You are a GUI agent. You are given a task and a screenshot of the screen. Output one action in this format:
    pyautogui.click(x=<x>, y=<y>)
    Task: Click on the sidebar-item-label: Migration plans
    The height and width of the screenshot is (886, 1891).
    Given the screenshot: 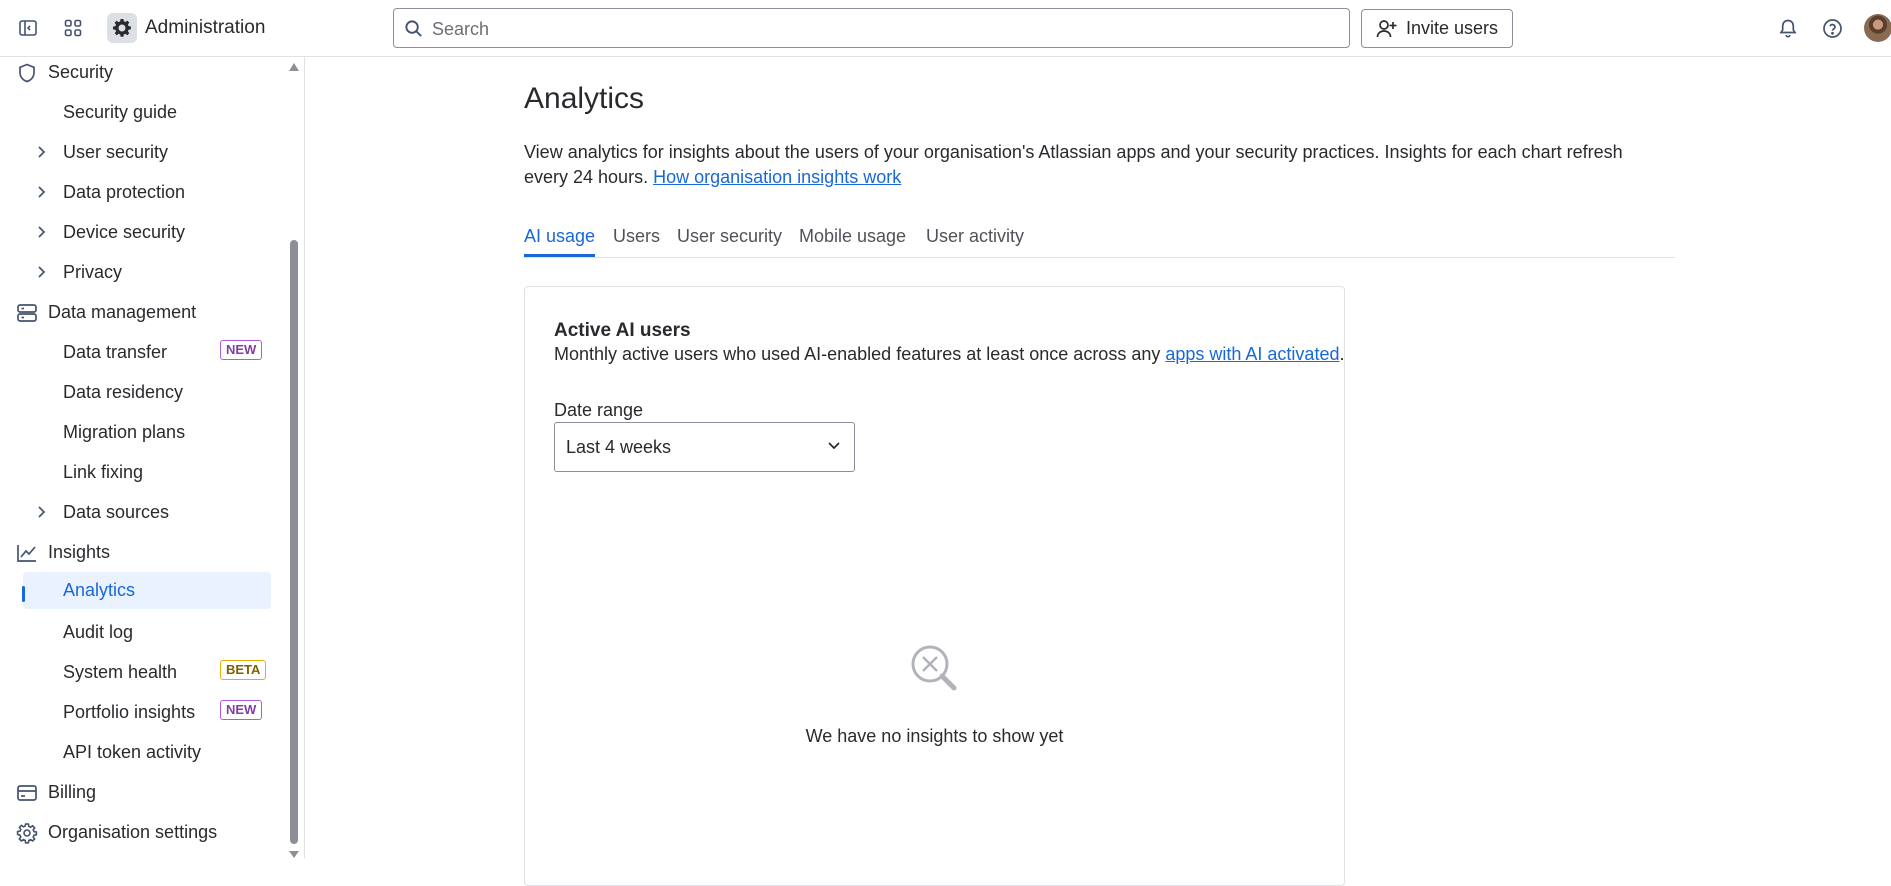 What is the action you would take?
    pyautogui.click(x=124, y=432)
    